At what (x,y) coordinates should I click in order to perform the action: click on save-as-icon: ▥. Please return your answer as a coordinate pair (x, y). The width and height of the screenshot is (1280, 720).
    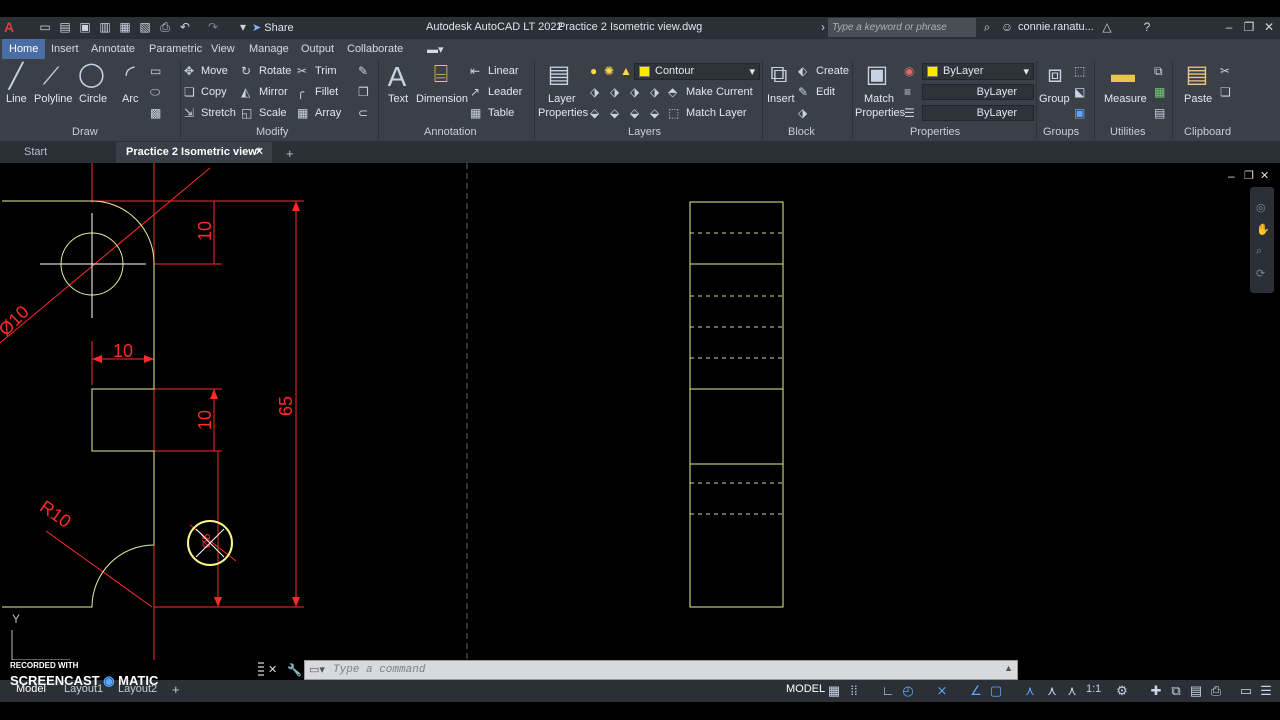
    Looking at the image, I should click on (105, 27).